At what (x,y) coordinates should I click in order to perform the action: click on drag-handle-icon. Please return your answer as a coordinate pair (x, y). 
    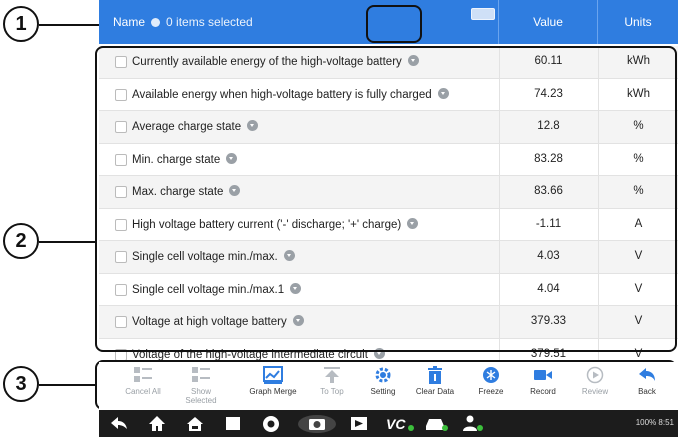
    Looking at the image, I should click on (483, 14).